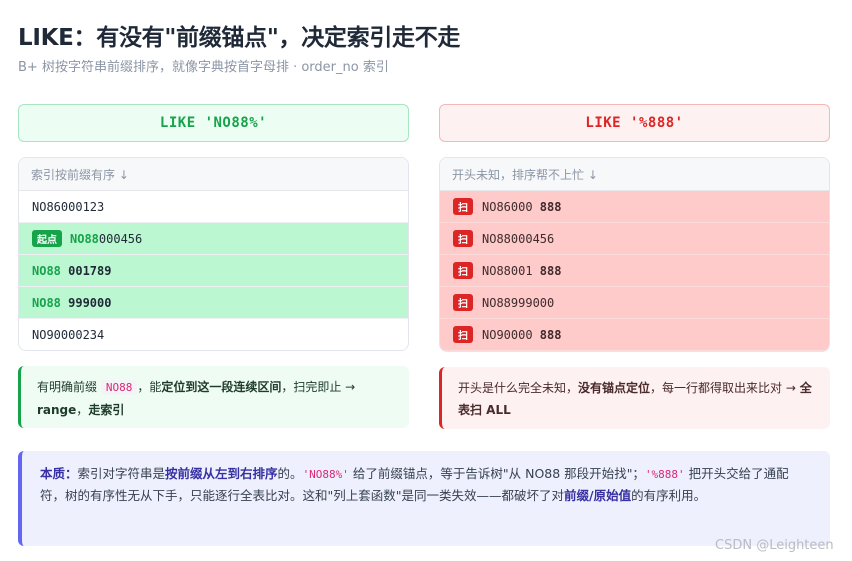 Image resolution: width=852 pixels, height=561 pixels. Describe the element at coordinates (634, 207) in the screenshot. I see `table-row: 扫 NO86000 888` at that location.